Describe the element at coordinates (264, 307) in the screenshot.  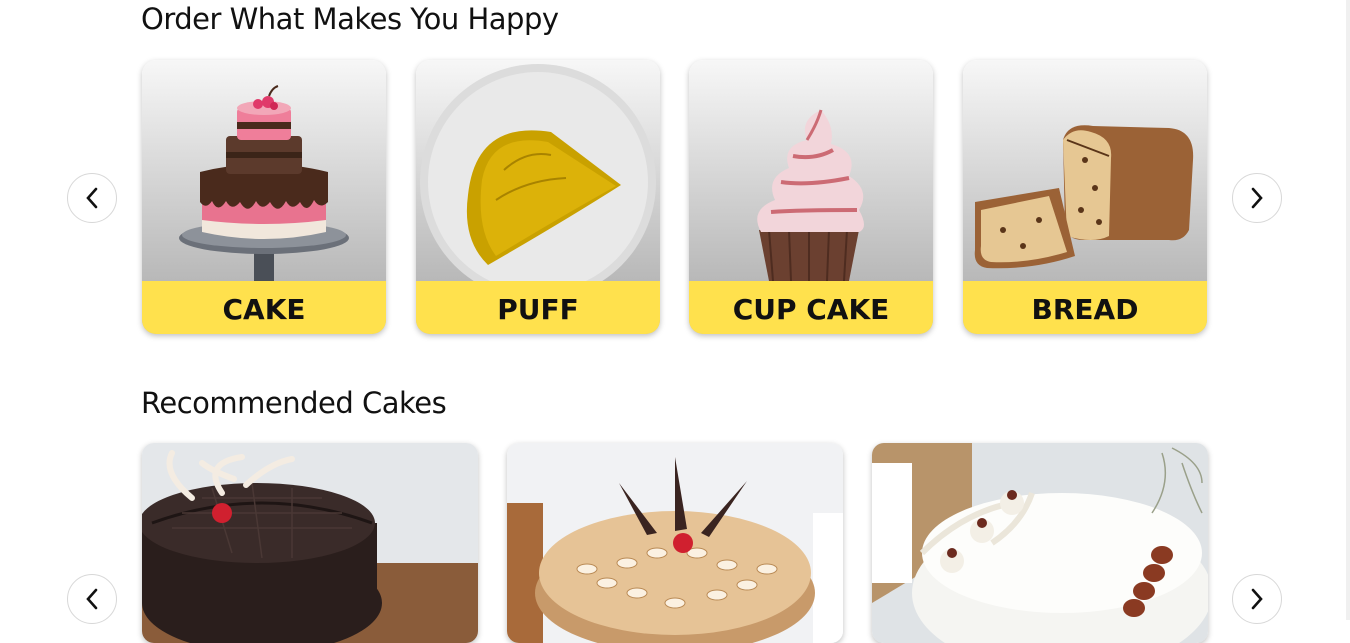
I see `category-label: CAKE` at that location.